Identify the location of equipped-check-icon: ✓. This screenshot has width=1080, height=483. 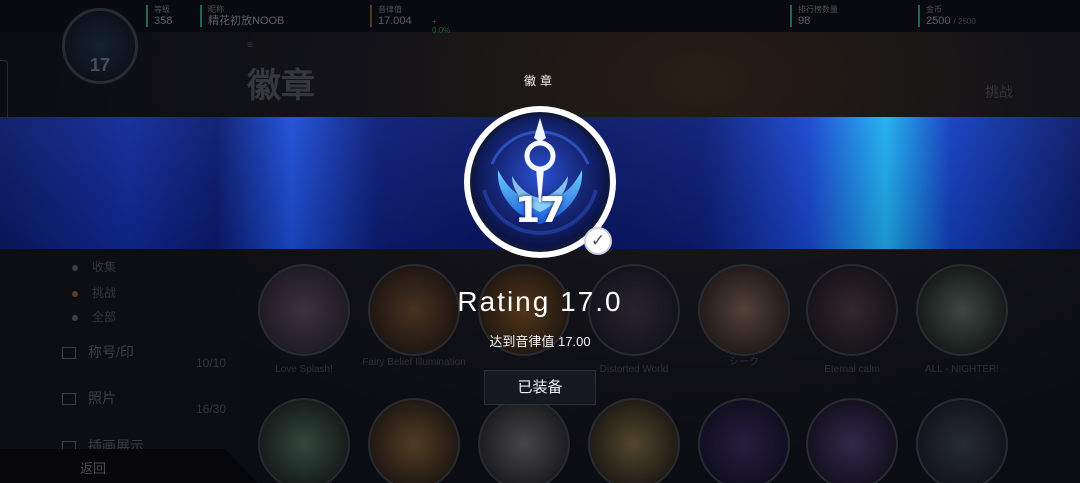
(598, 241).